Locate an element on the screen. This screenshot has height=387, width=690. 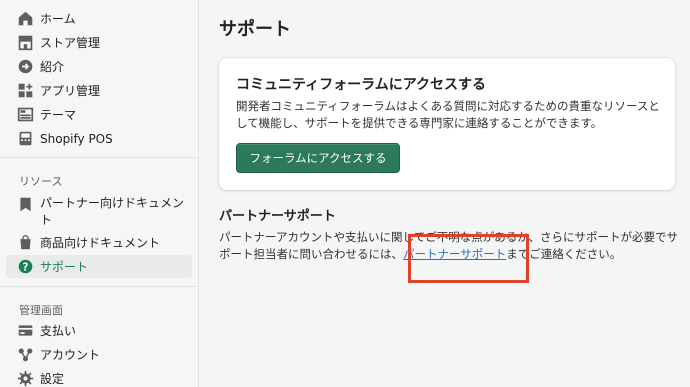
sidebar-item-settings: 設定 is located at coordinates (99, 377).